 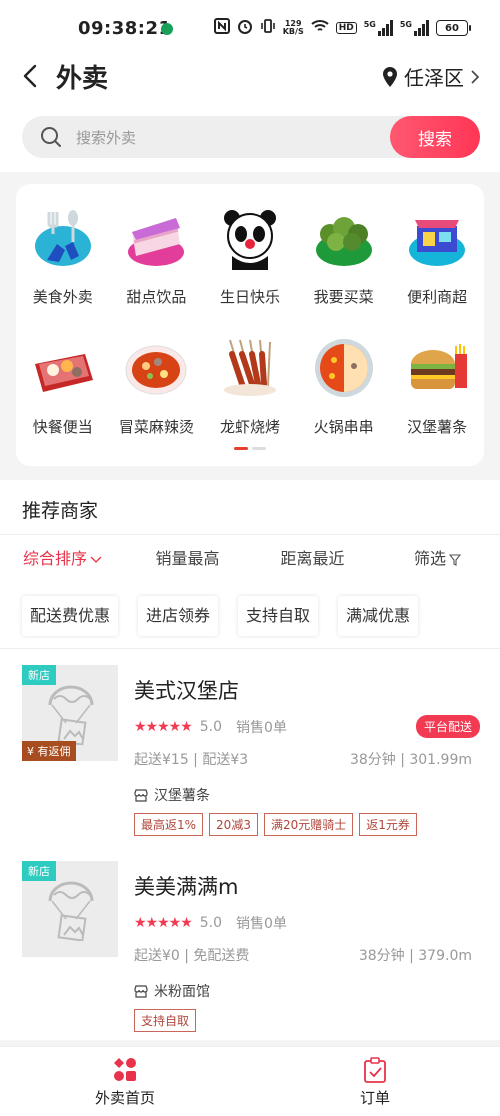 I want to click on category-label: 冒菜麻辣烫, so click(x=156, y=427).